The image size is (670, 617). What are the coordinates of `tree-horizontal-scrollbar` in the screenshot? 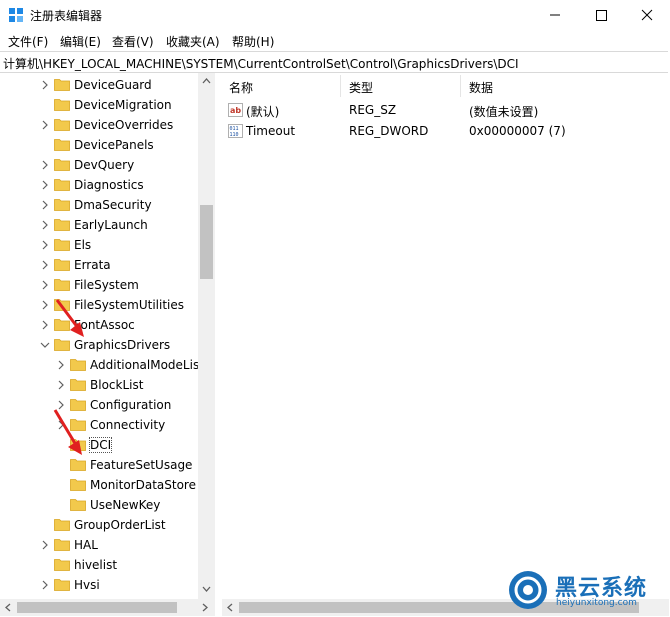 It's located at (107, 607).